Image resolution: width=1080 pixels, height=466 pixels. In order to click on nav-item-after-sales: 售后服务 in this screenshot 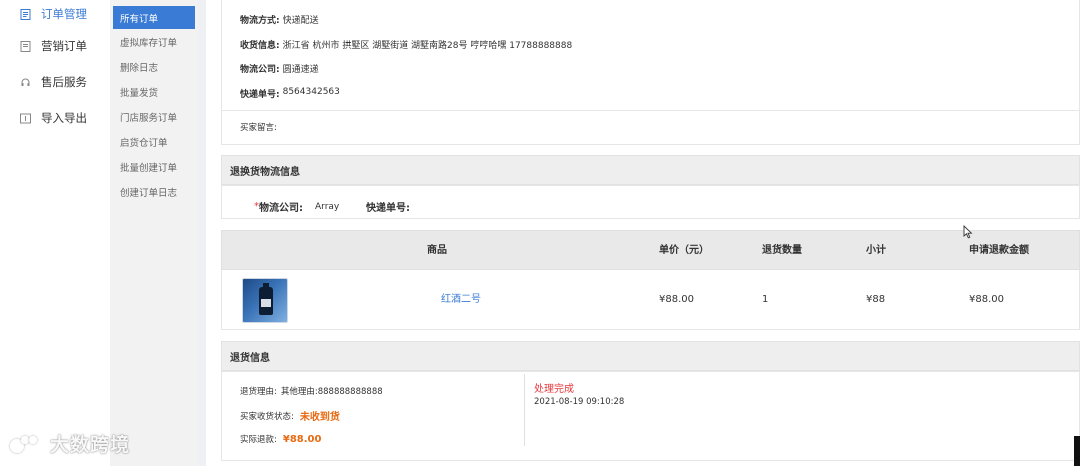, I will do `click(55, 82)`.